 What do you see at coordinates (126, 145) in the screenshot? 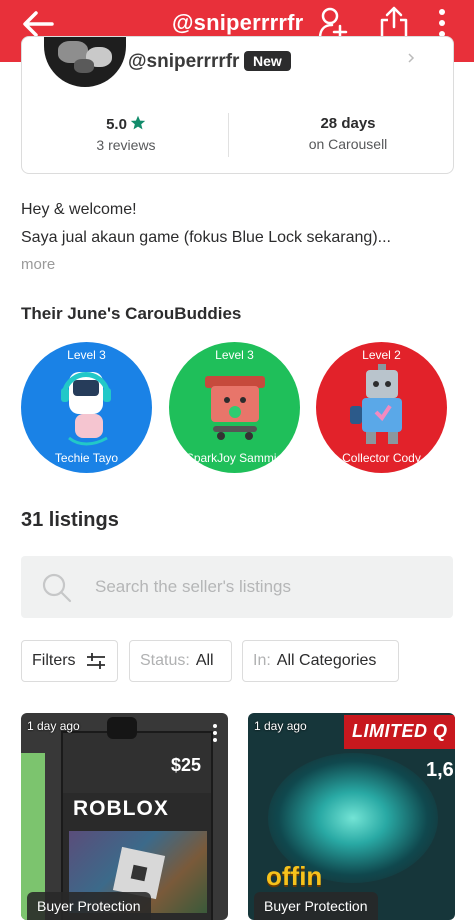
I see `reviews-count: 3 reviews` at bounding box center [126, 145].